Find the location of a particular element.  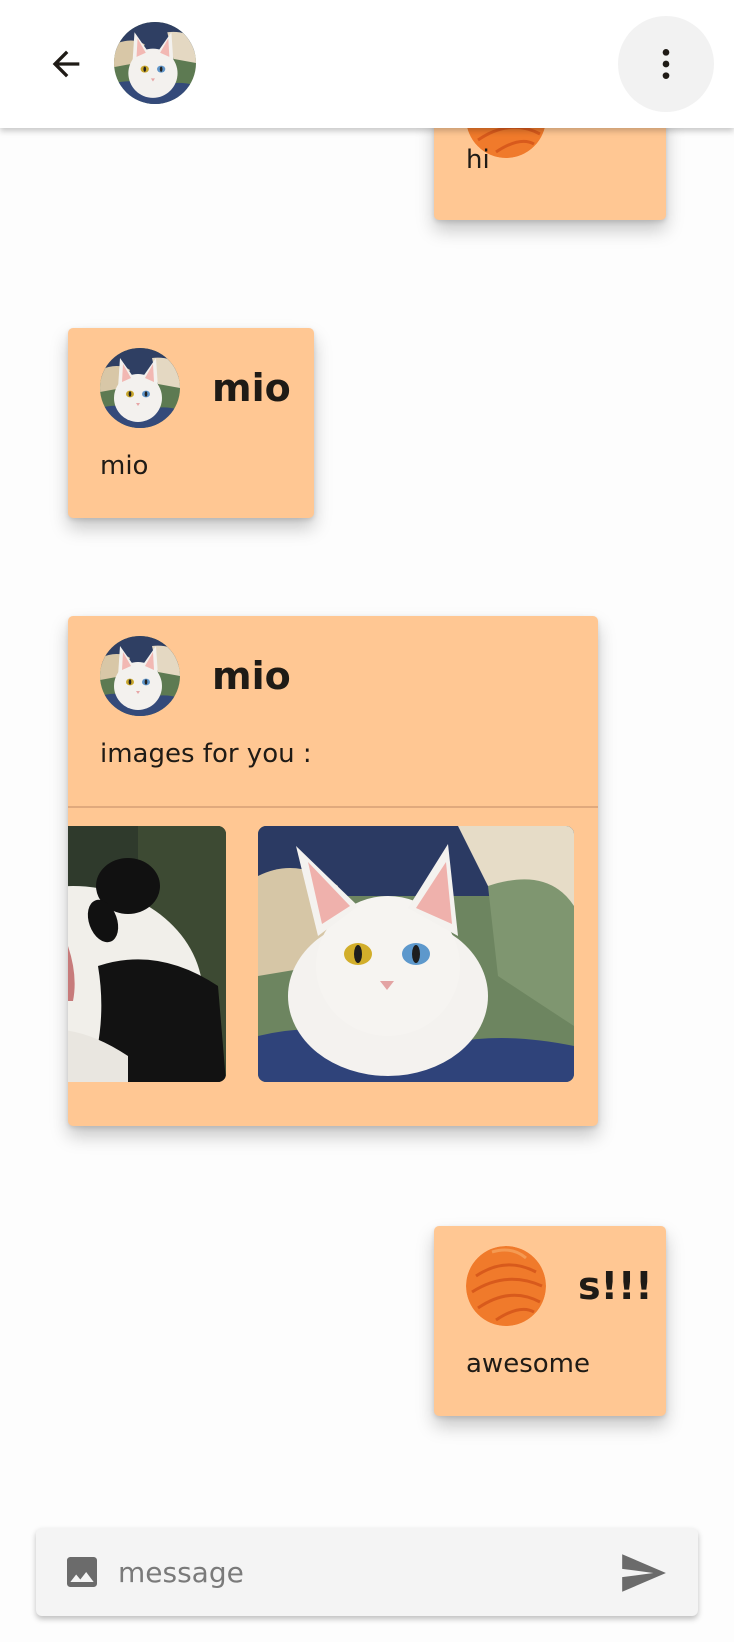

attach-image-button is located at coordinates (82, 1572).